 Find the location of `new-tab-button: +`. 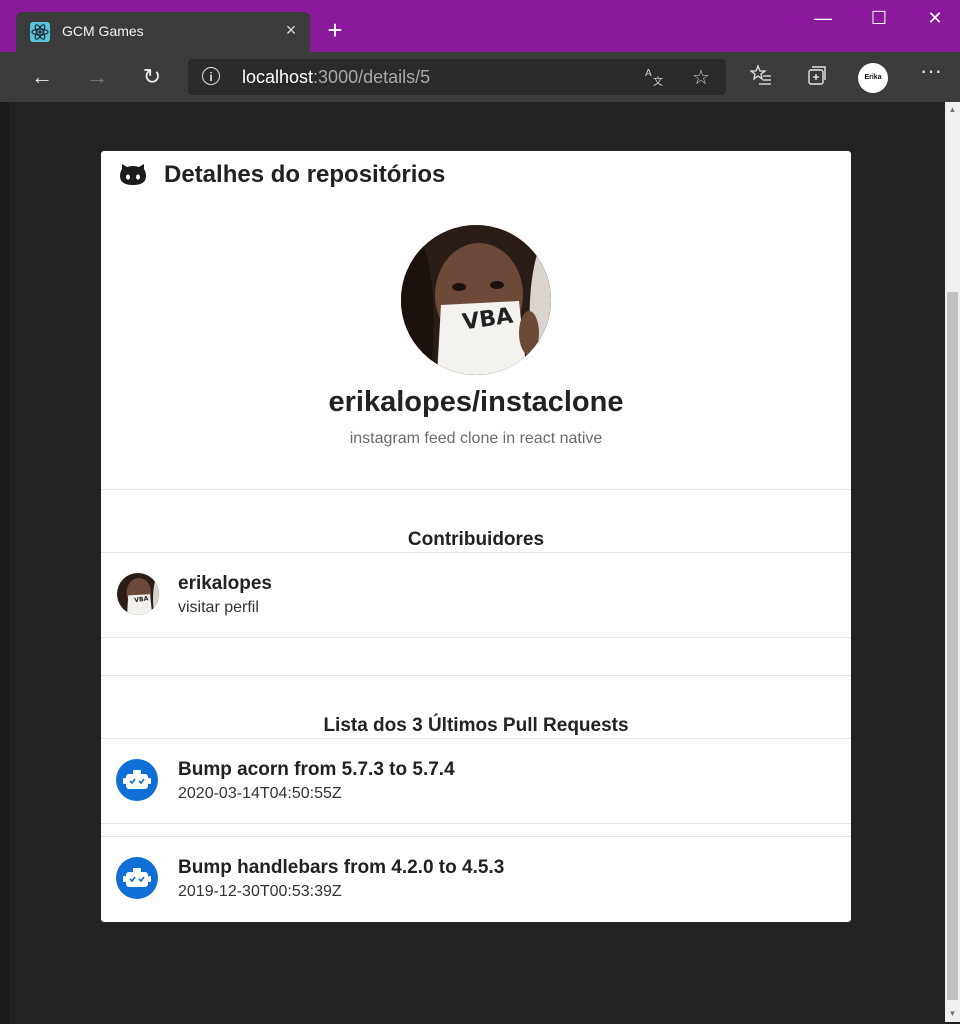

new-tab-button: + is located at coordinates (335, 30).